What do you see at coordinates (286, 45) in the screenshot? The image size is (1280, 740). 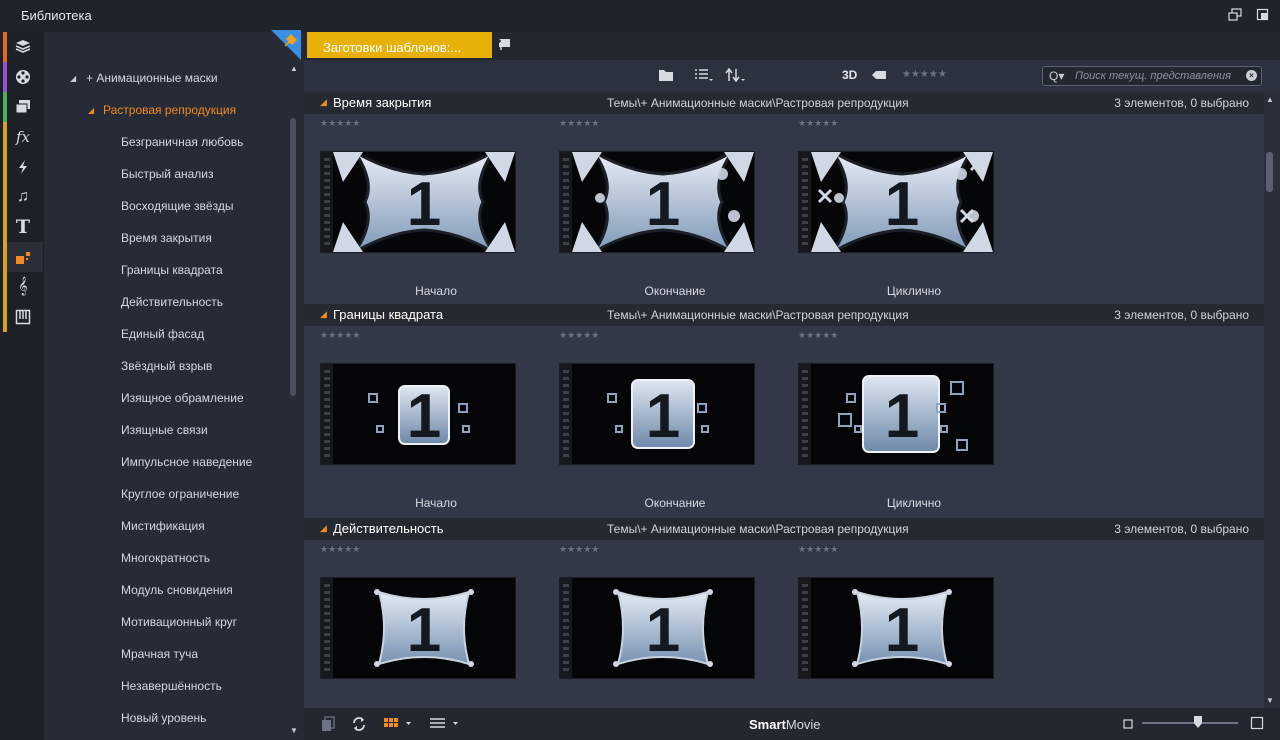 I see `pin-icon` at bounding box center [286, 45].